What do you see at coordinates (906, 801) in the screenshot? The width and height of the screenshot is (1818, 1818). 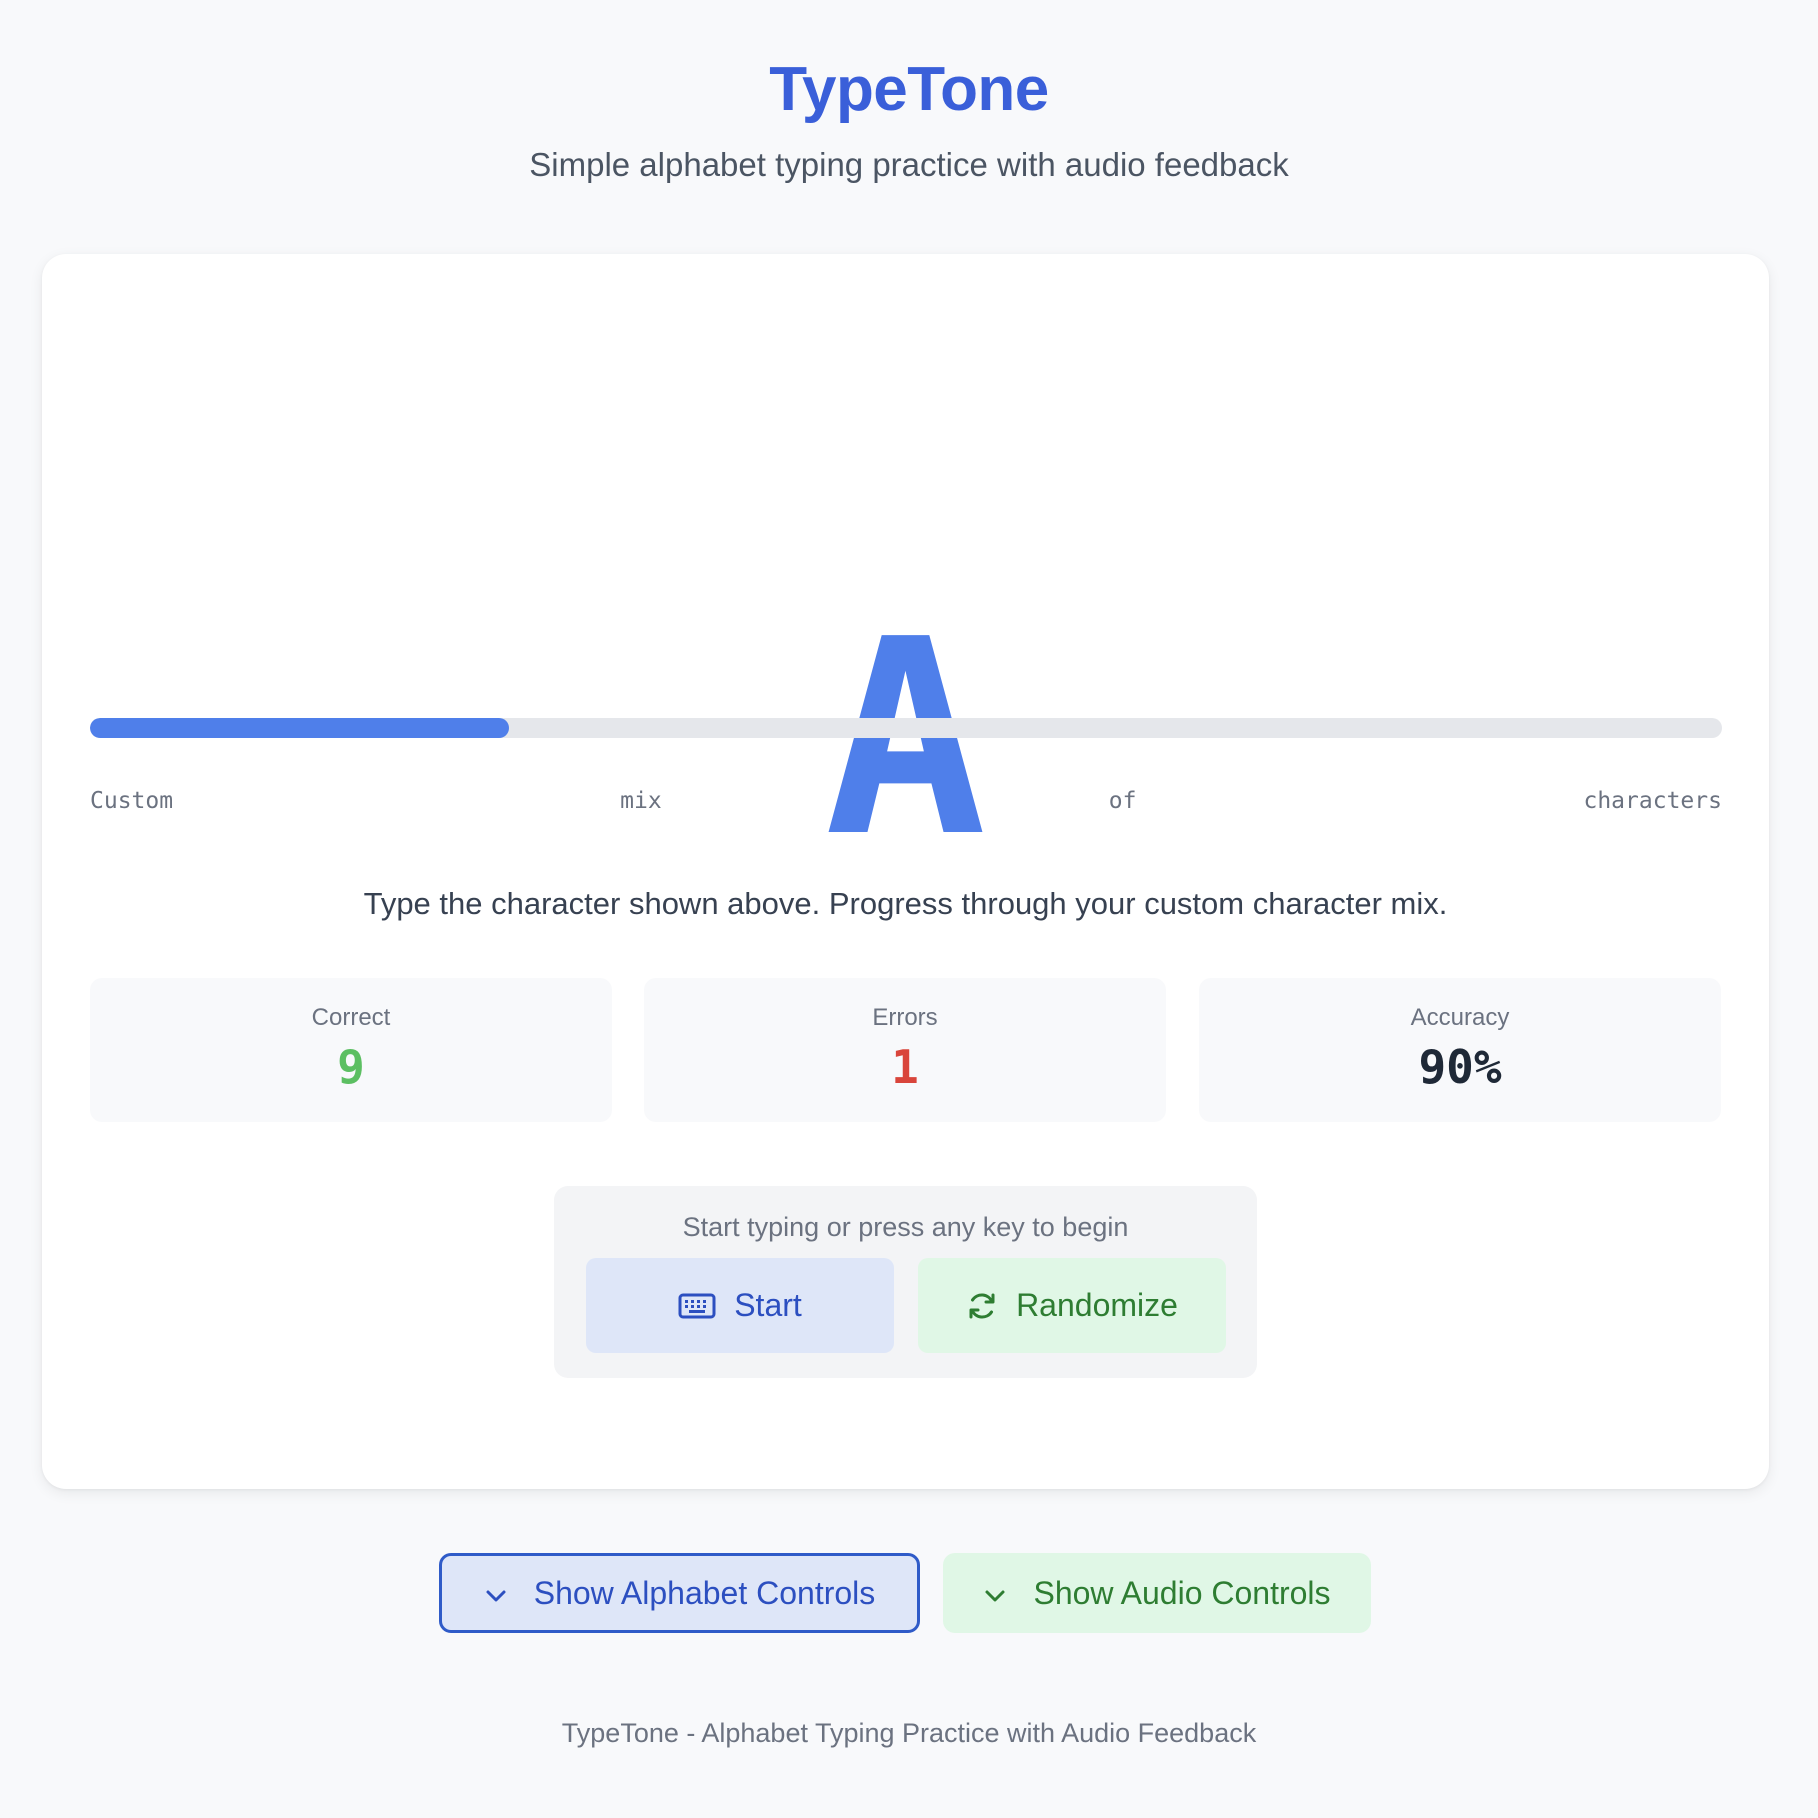 I see `progress-labels: Custom mix of characters` at bounding box center [906, 801].